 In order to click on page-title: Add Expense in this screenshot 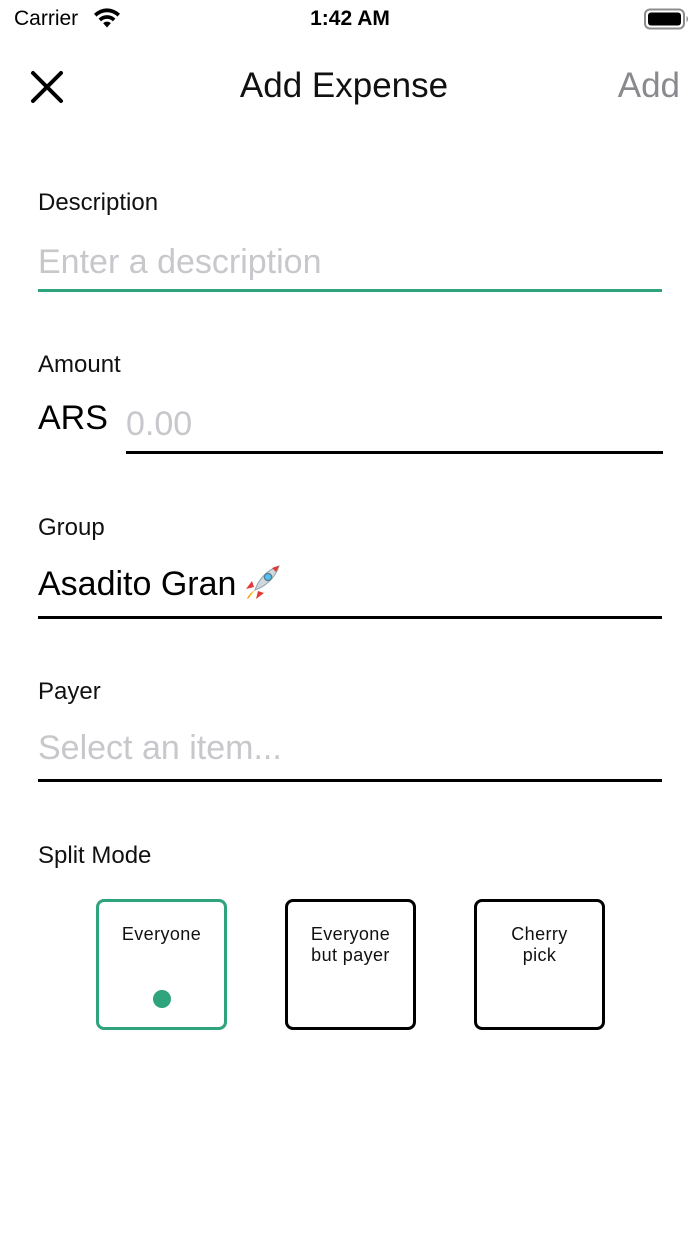, I will do `click(344, 85)`.